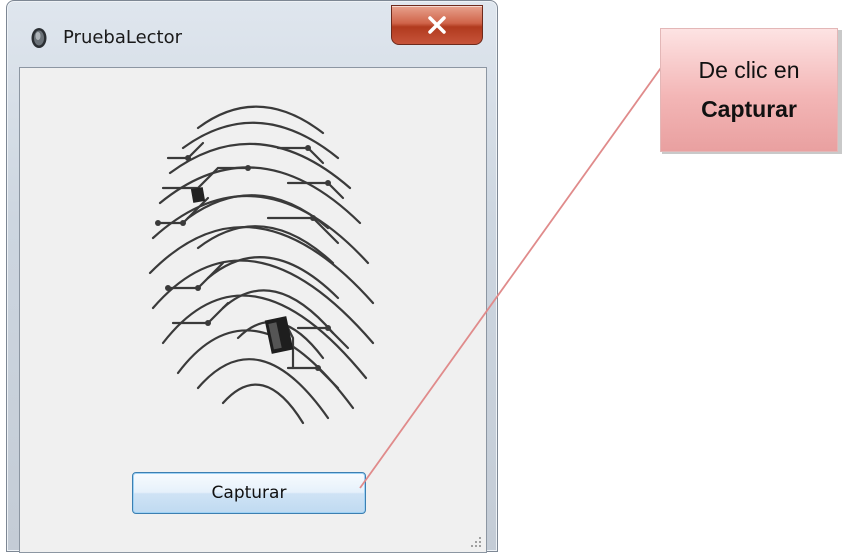 This screenshot has height=553, width=842. What do you see at coordinates (749, 109) in the screenshot?
I see `callout-text-line2: Capturar` at bounding box center [749, 109].